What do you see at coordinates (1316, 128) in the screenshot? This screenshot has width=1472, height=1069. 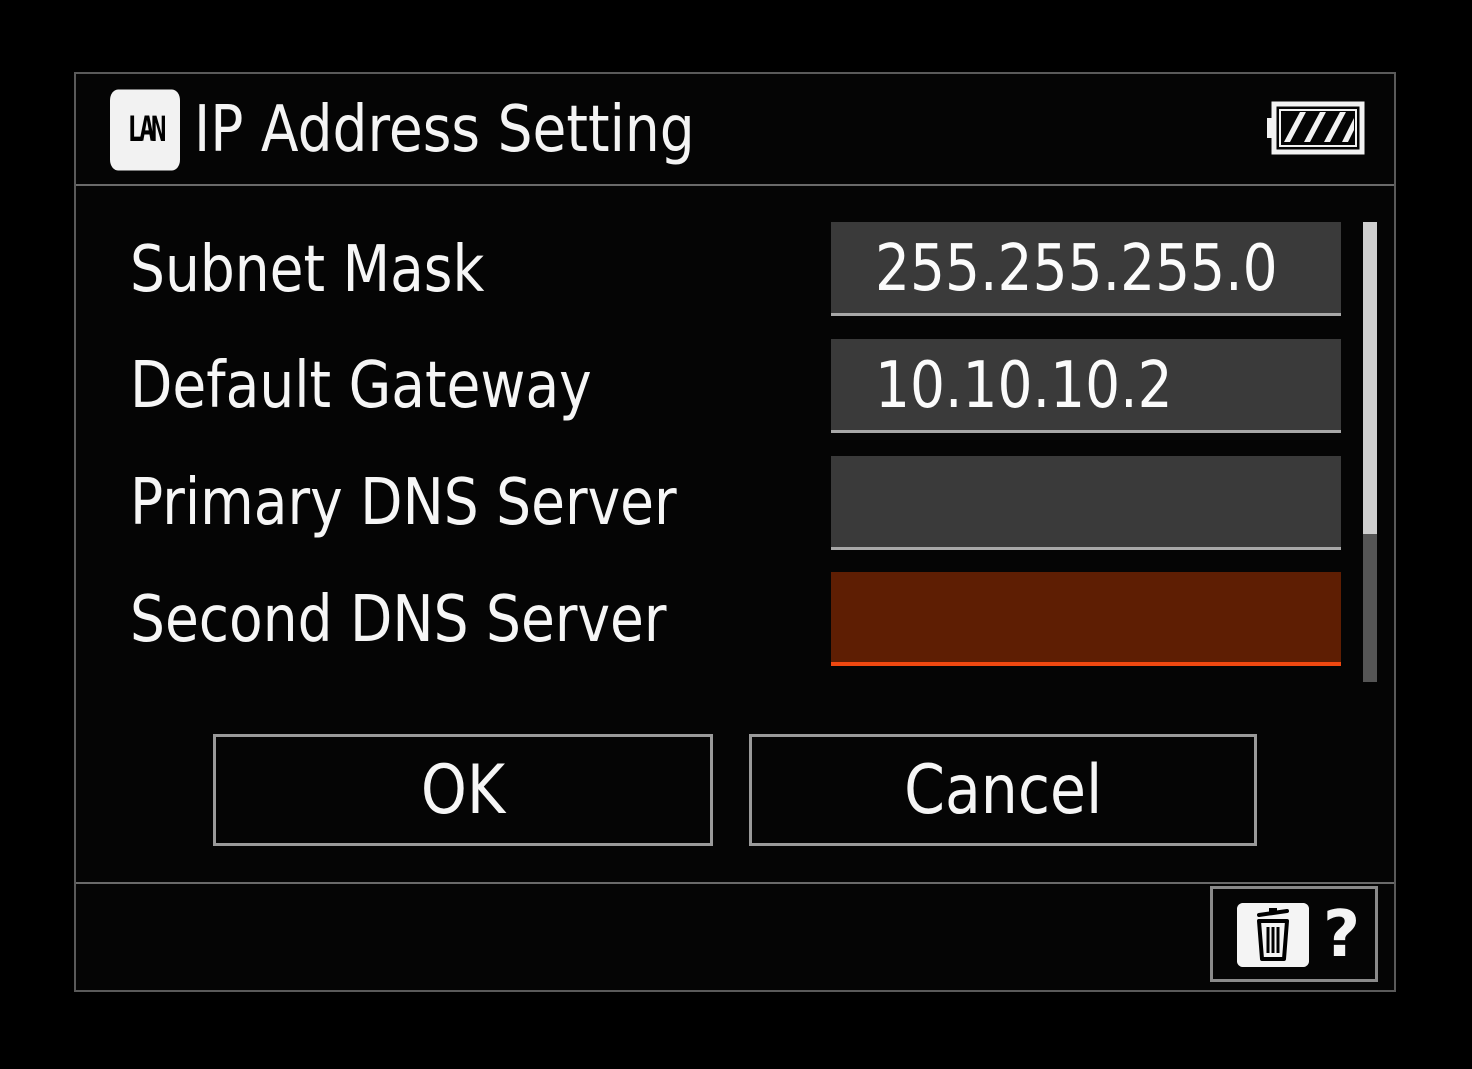 I see `battery-full-icon` at bounding box center [1316, 128].